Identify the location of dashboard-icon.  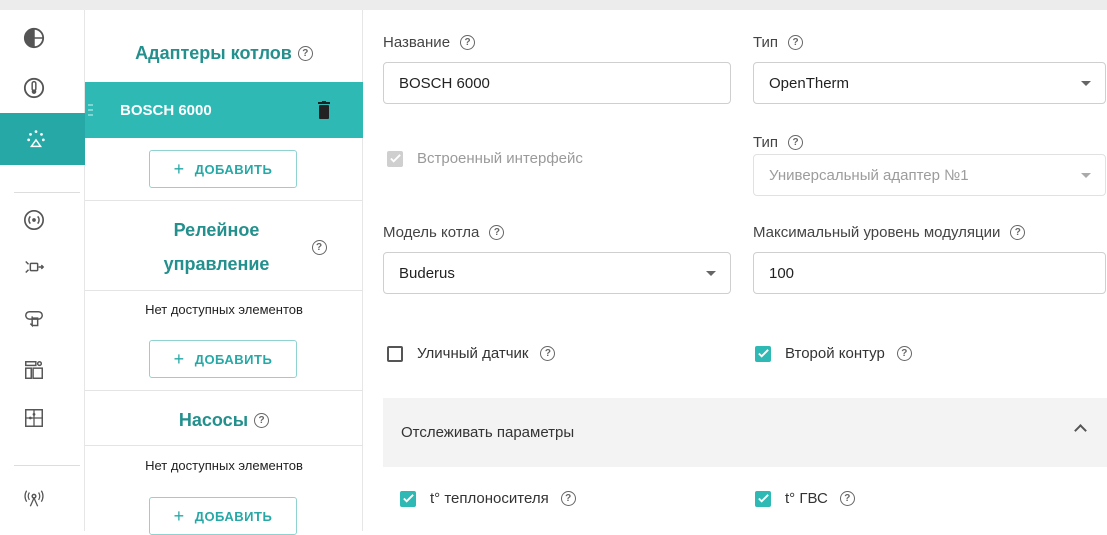
(34, 370).